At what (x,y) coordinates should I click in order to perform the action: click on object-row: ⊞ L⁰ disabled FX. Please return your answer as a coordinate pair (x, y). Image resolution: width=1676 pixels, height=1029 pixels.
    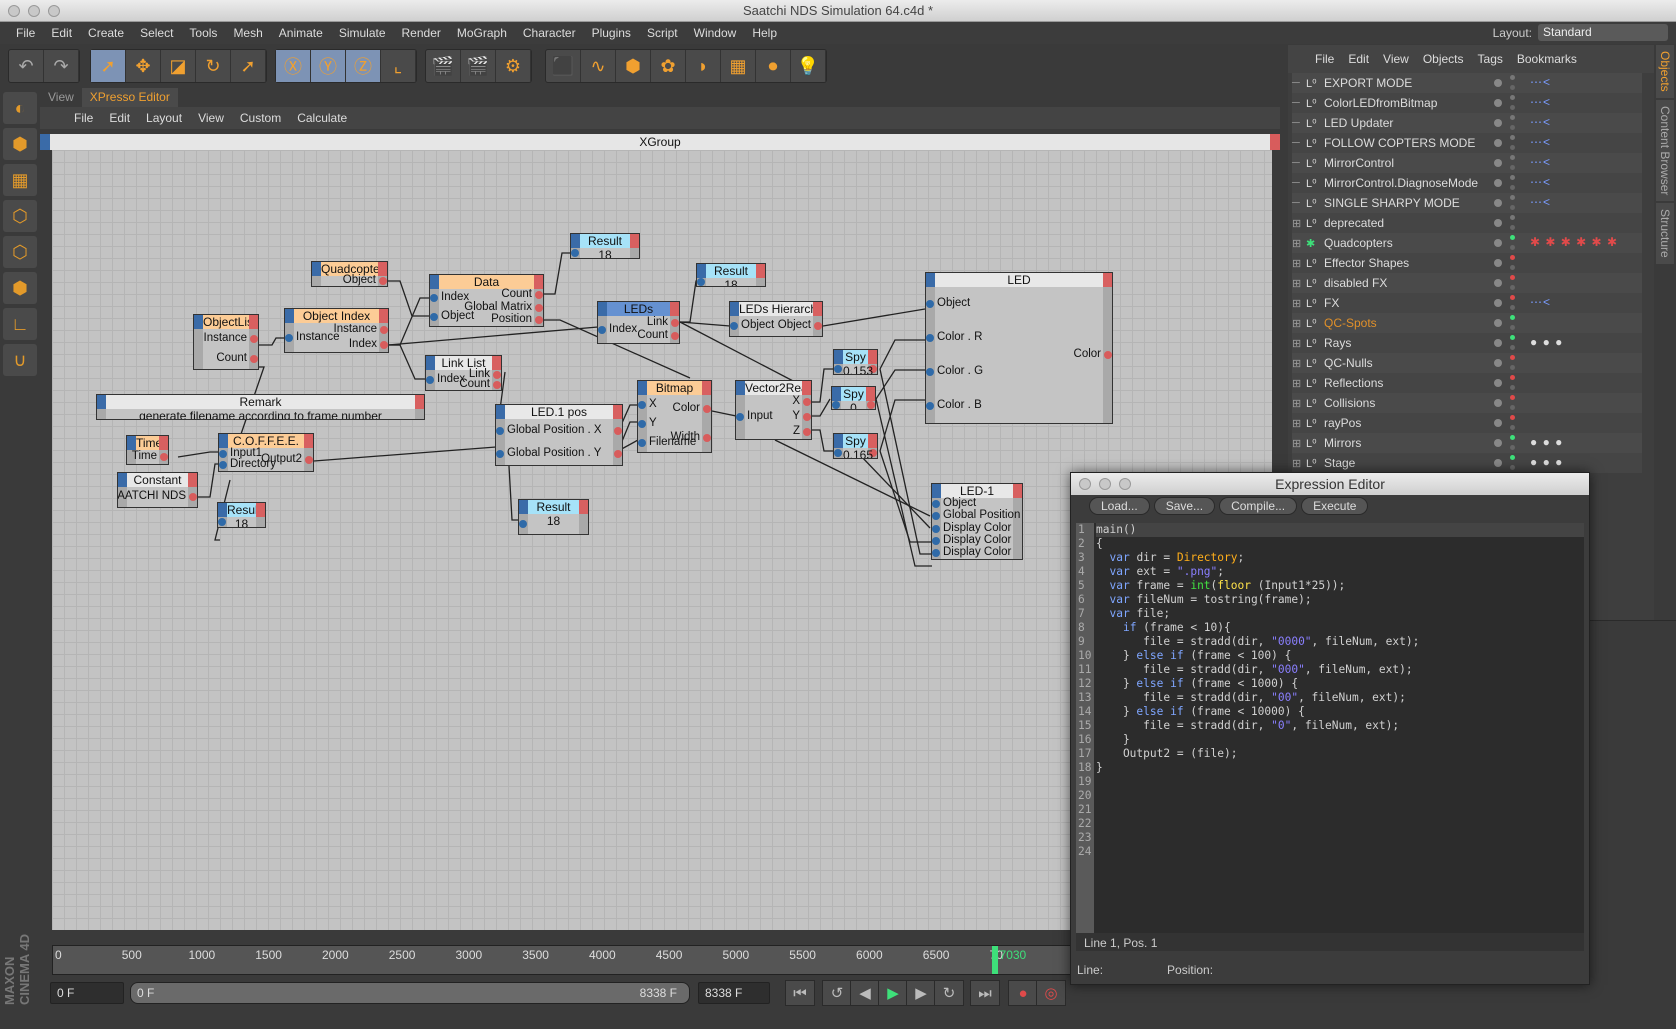
    Looking at the image, I should click on (1467, 283).